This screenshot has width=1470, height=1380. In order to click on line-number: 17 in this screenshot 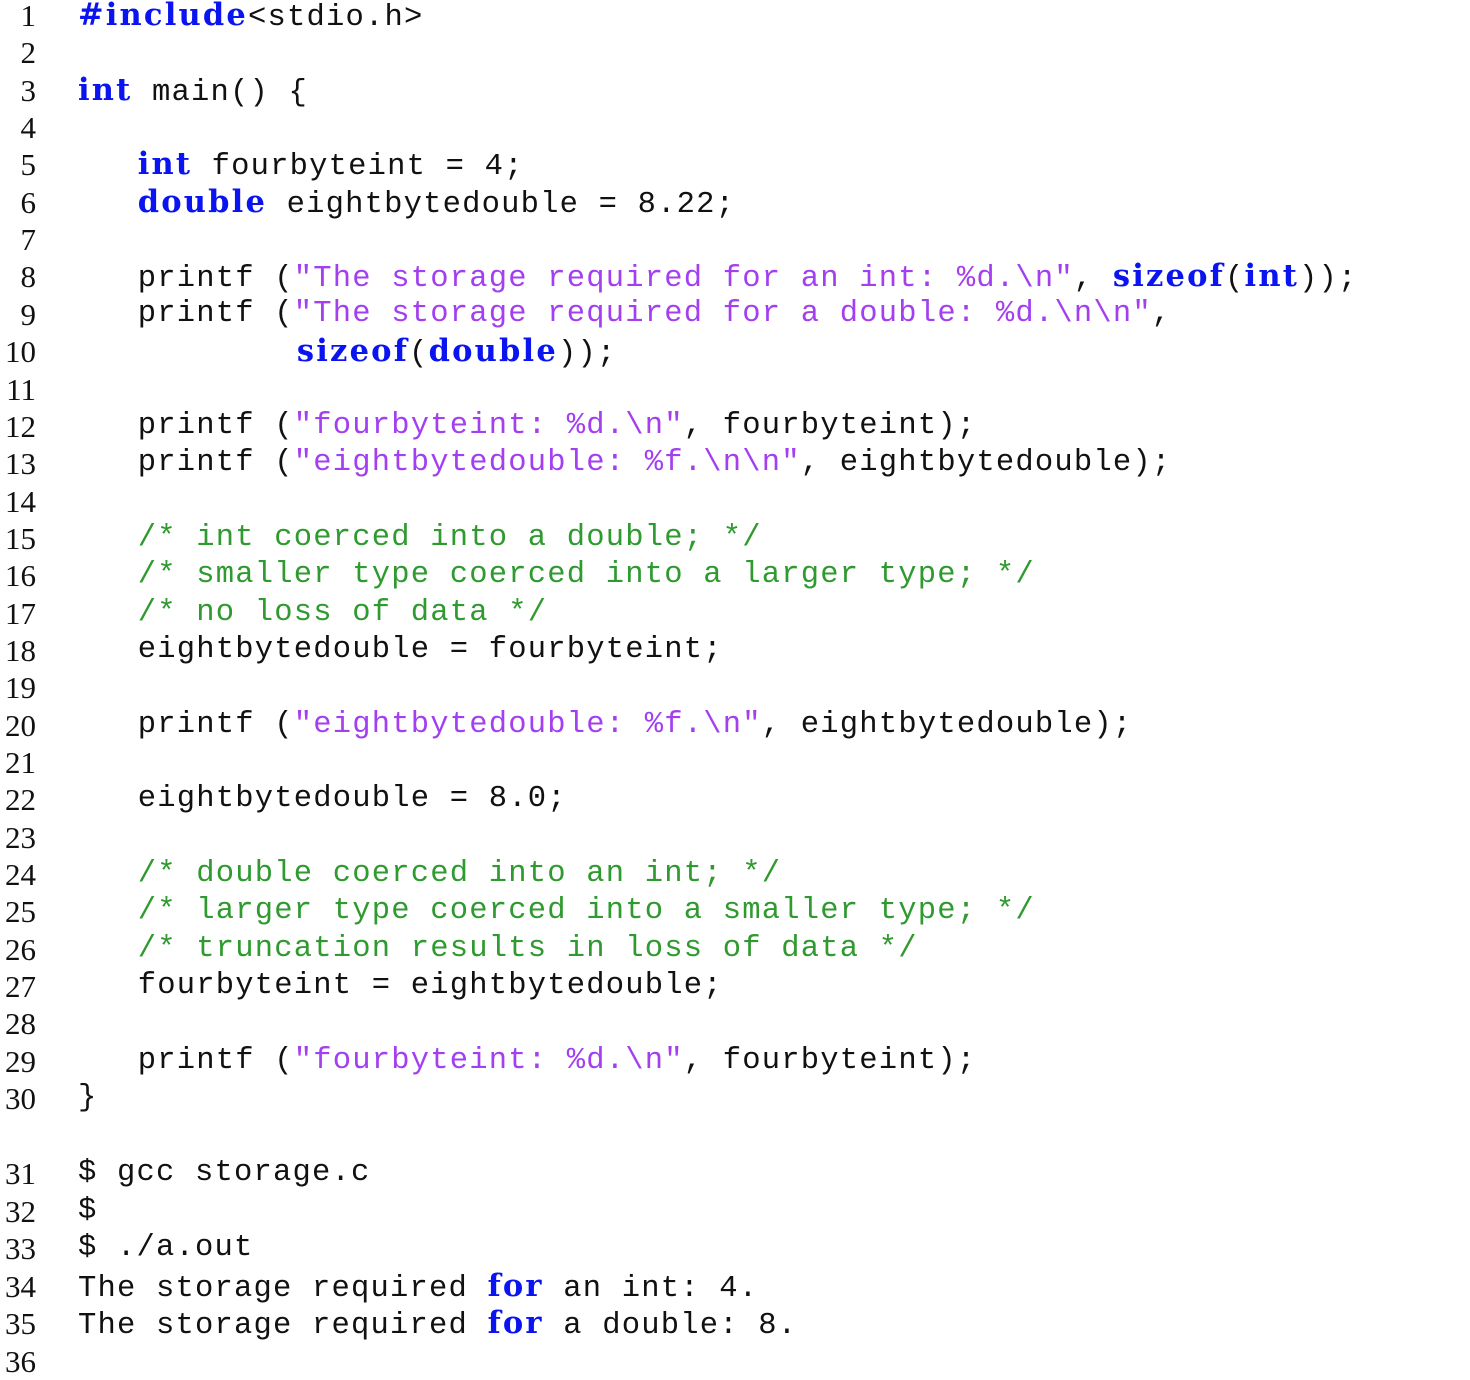, I will do `click(20, 613)`.